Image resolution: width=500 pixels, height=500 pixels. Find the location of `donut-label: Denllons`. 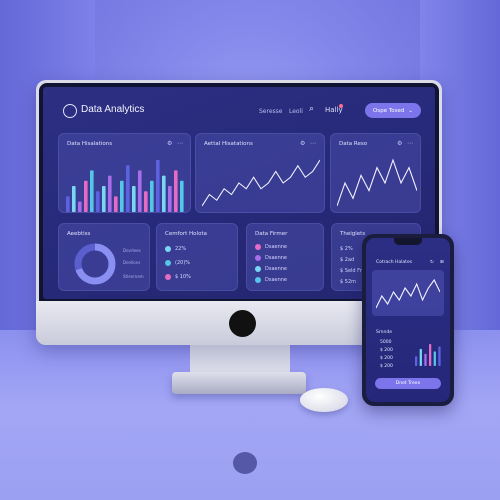

donut-label: Denllons is located at coordinates (132, 262).